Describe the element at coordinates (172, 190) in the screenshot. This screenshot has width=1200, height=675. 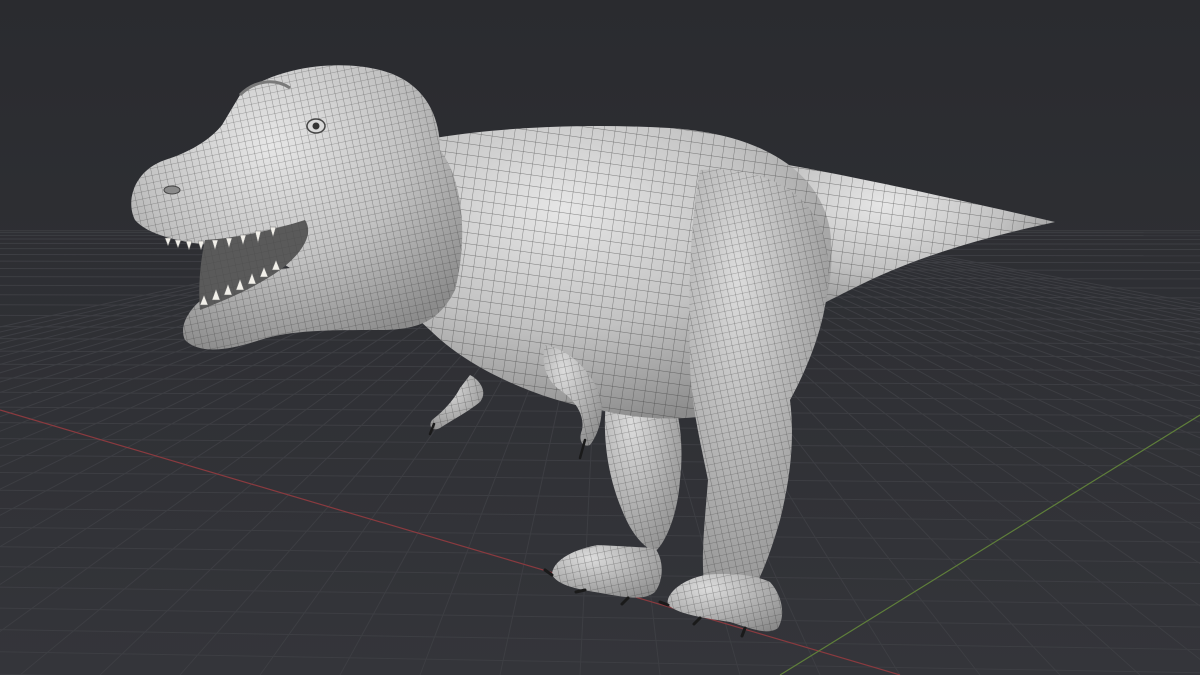
I see `nostril` at that location.